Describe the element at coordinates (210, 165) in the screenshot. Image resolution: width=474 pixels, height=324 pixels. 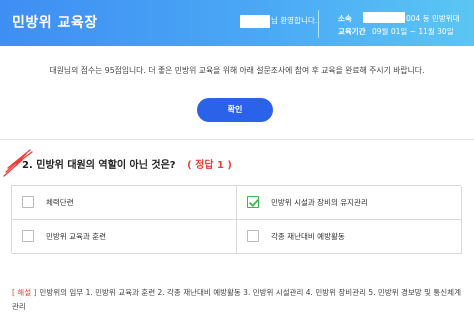
I see `answer-label: ( 정답 1 )` at that location.